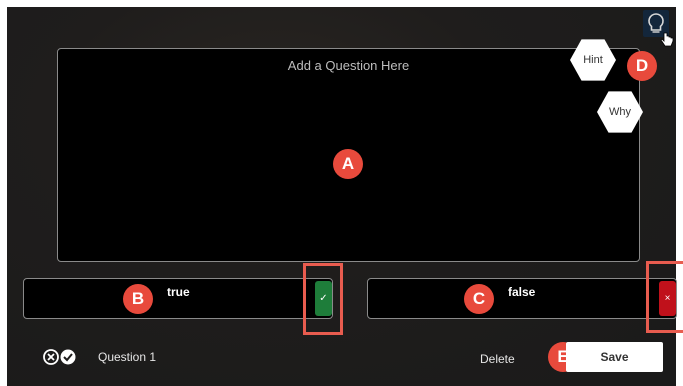  What do you see at coordinates (667, 39) in the screenshot?
I see `cursor-hand-icon` at bounding box center [667, 39].